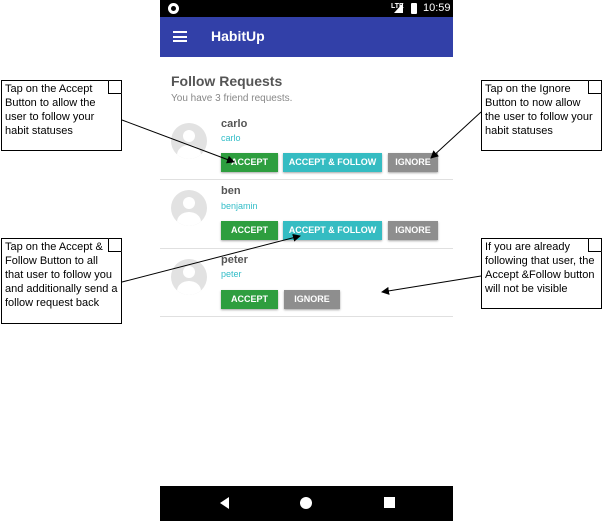  I want to click on battery-icon, so click(414, 8).